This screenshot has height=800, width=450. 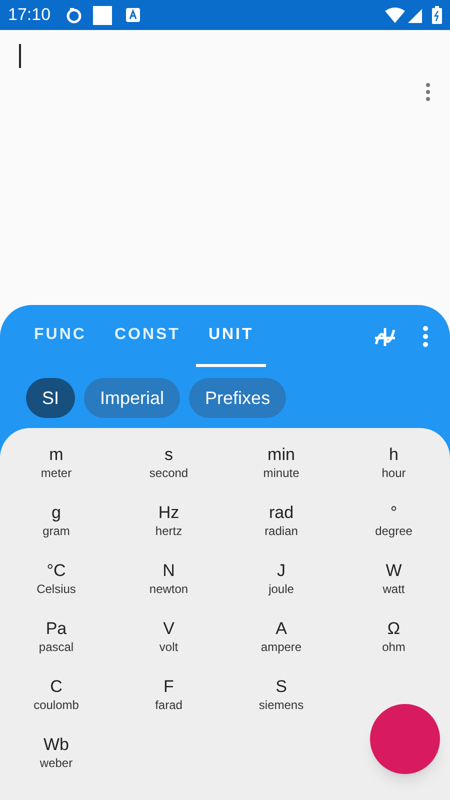 What do you see at coordinates (168, 629) in the screenshot?
I see `unit-symbol: V` at bounding box center [168, 629].